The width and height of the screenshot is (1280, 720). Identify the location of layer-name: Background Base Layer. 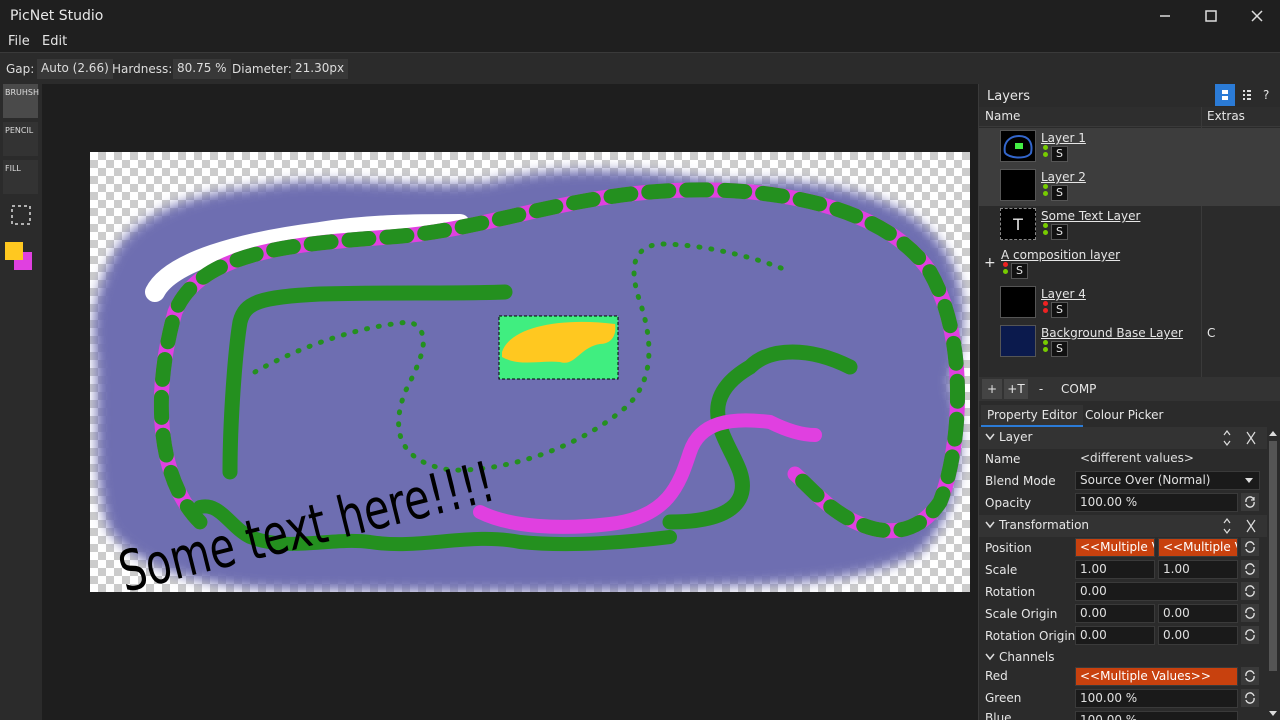
(1112, 333).